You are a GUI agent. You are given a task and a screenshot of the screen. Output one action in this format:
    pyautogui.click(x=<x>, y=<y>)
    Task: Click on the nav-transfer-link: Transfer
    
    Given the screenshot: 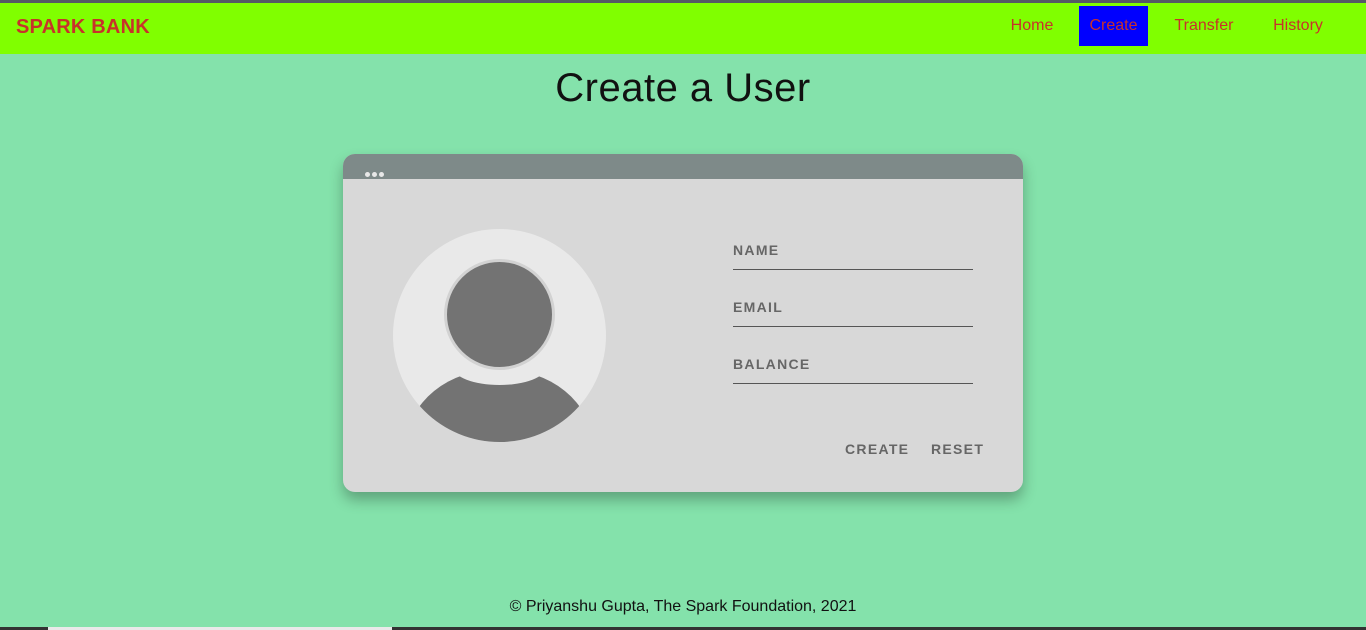 What is the action you would take?
    pyautogui.click(x=1204, y=26)
    